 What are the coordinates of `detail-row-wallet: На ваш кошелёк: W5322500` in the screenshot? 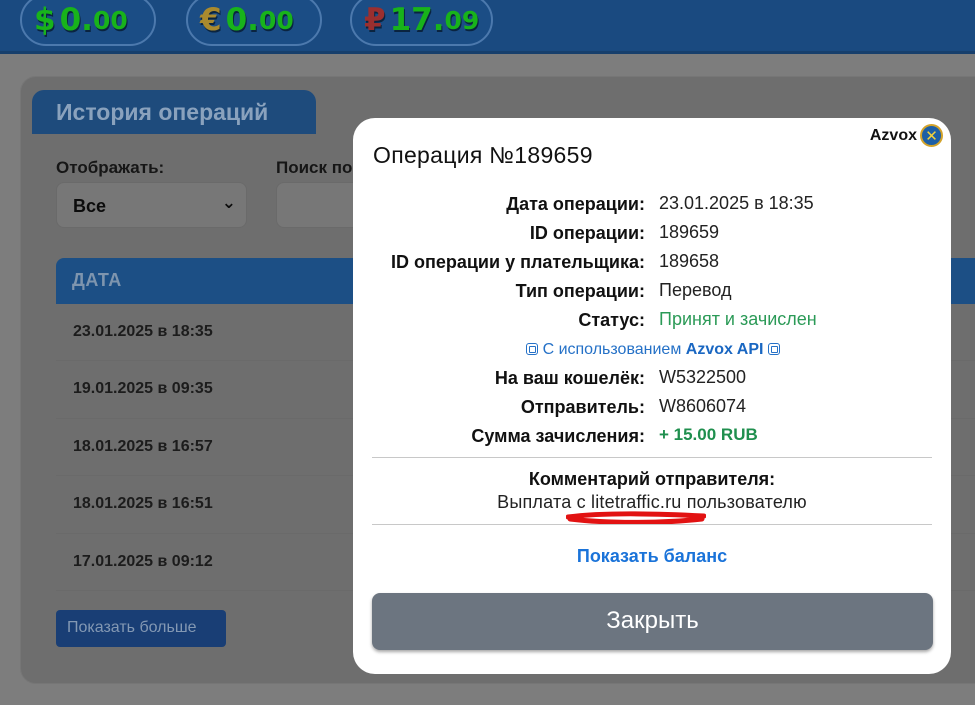 It's located at (652, 378).